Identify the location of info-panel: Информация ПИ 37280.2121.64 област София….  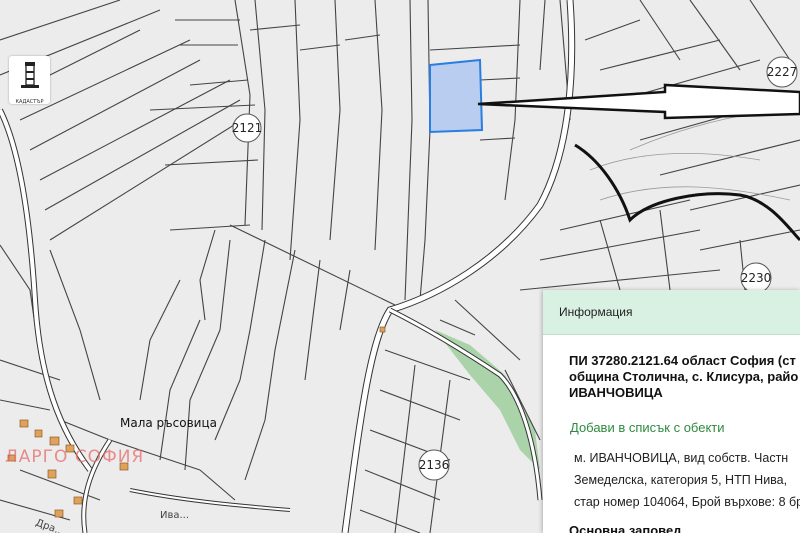
(671, 411).